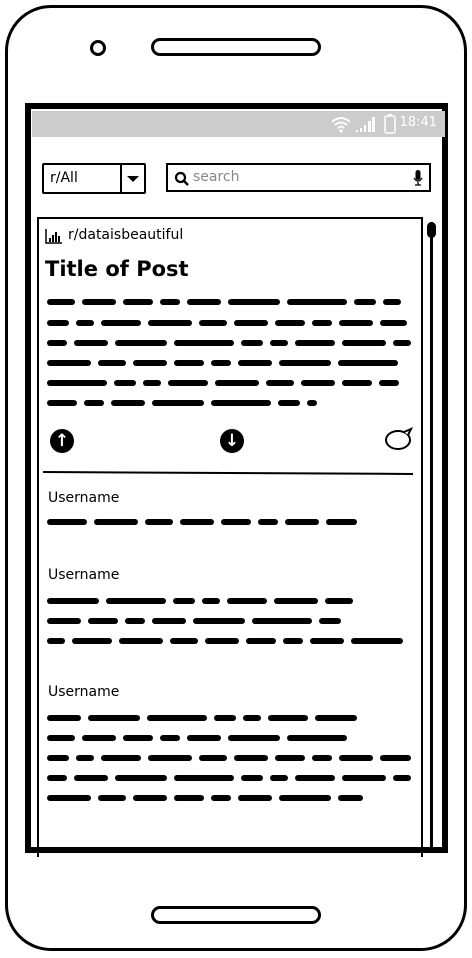 The height and width of the screenshot is (958, 472). I want to click on status-bar: 18:41, so click(238, 124).